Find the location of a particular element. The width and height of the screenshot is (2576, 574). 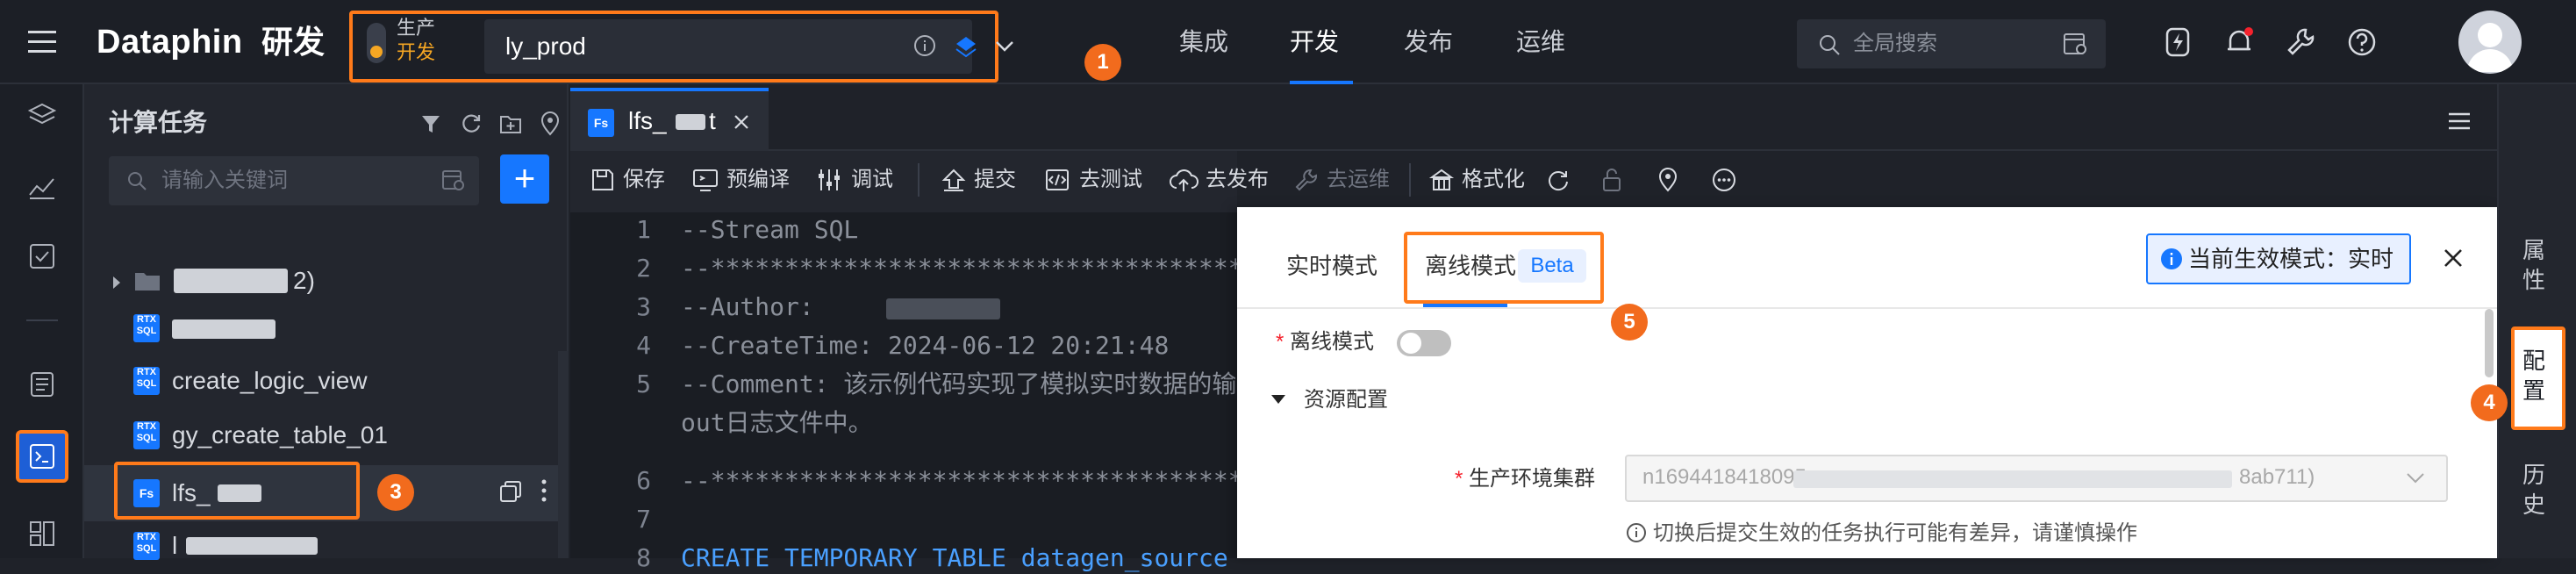

more-icon is located at coordinates (1724, 180).